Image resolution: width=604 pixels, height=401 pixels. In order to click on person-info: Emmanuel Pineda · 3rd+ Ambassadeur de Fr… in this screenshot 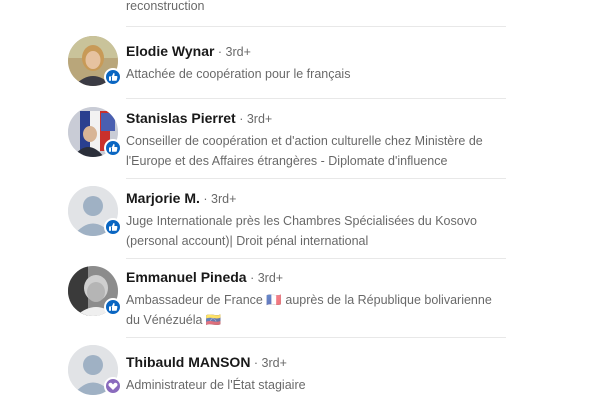, I will do `click(316, 299)`.